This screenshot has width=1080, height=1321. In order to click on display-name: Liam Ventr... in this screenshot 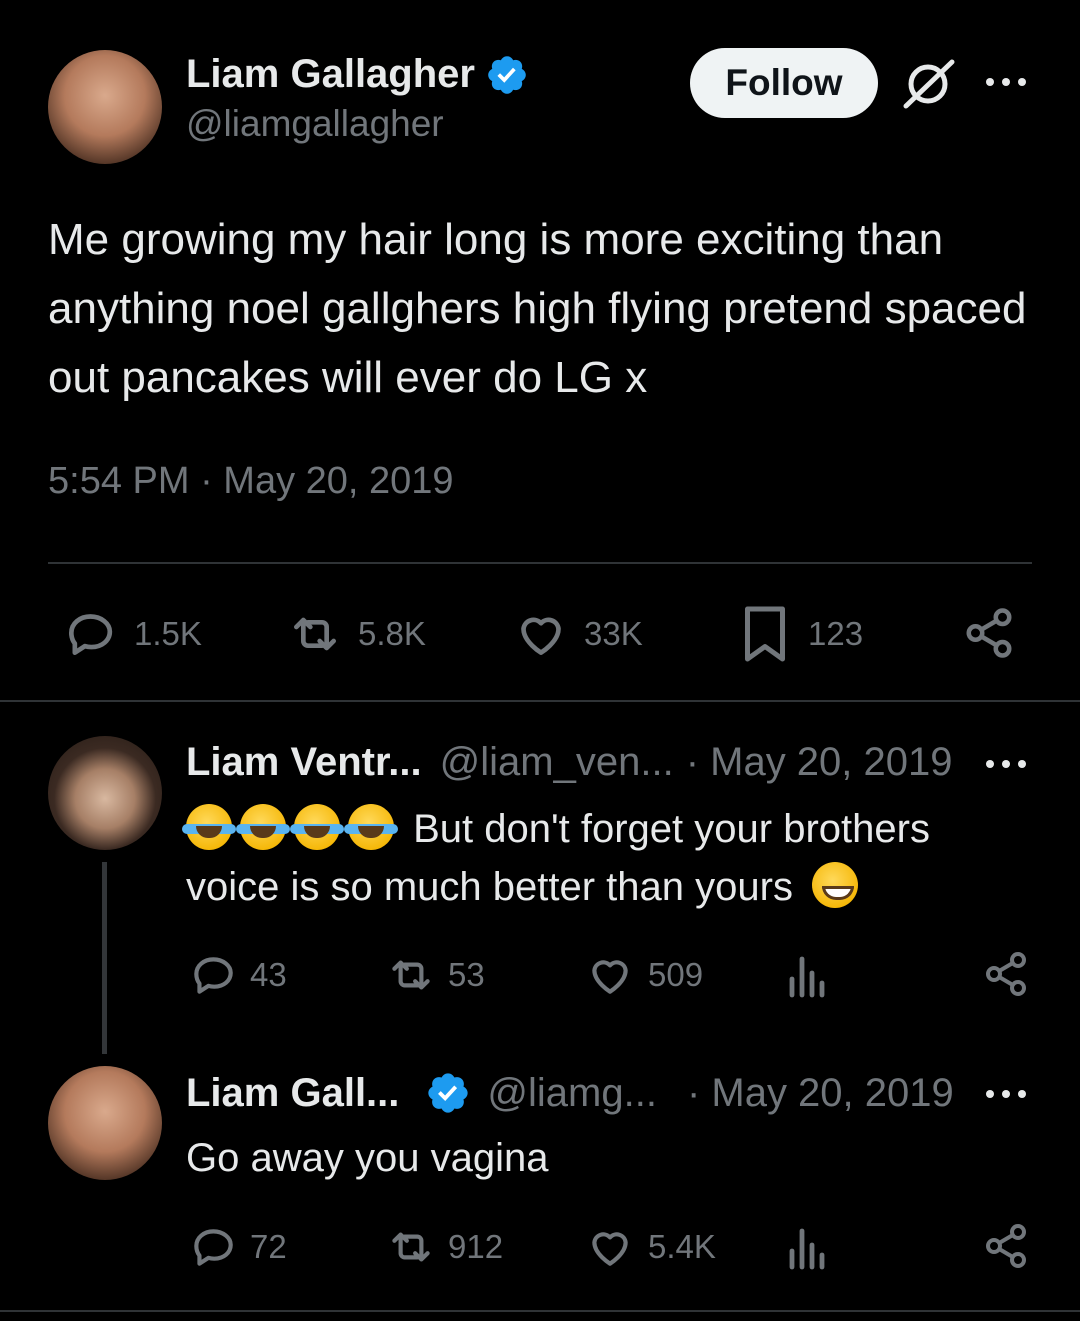, I will do `click(304, 762)`.